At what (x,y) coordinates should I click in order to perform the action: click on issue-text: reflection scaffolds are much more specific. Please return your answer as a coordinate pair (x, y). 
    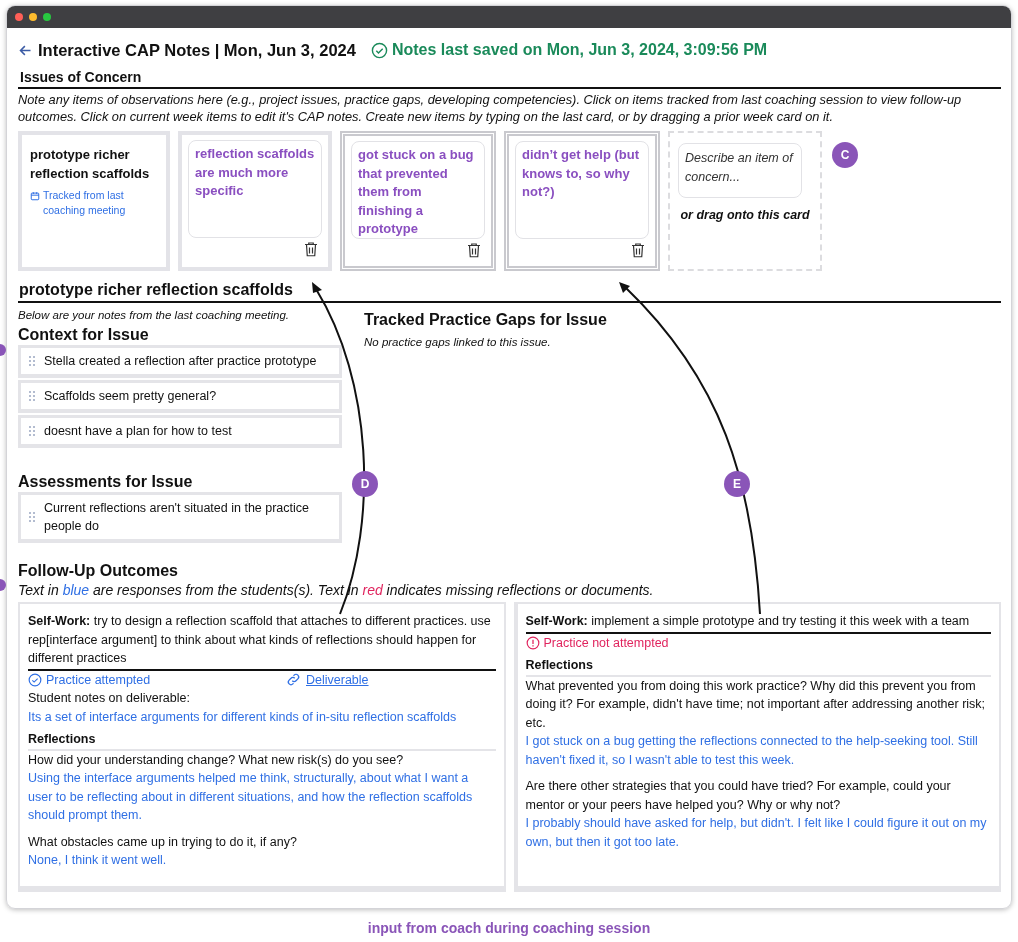
    Looking at the image, I should click on (255, 189).